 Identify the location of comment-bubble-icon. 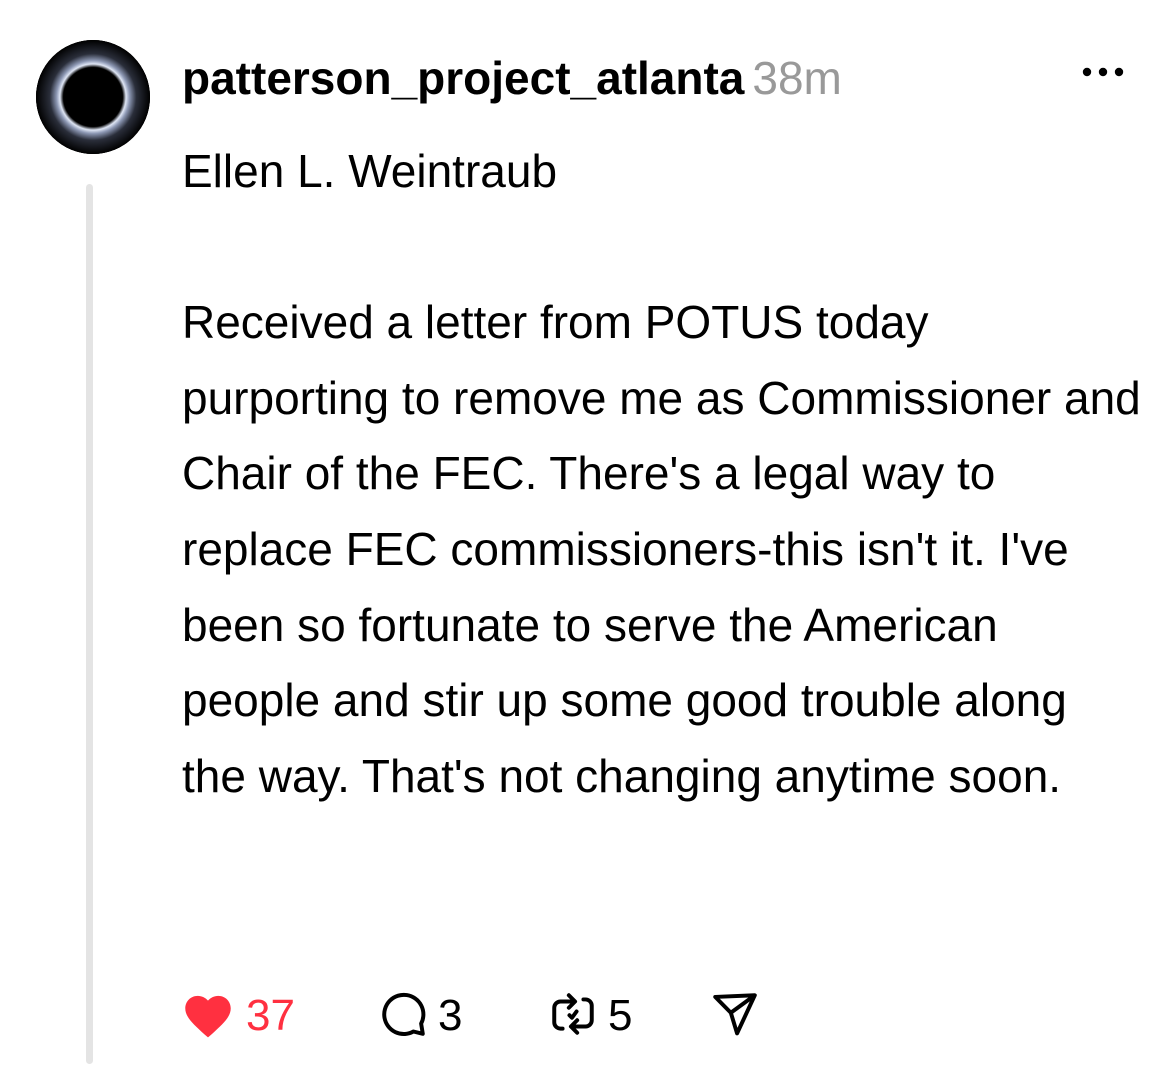
(403, 1016).